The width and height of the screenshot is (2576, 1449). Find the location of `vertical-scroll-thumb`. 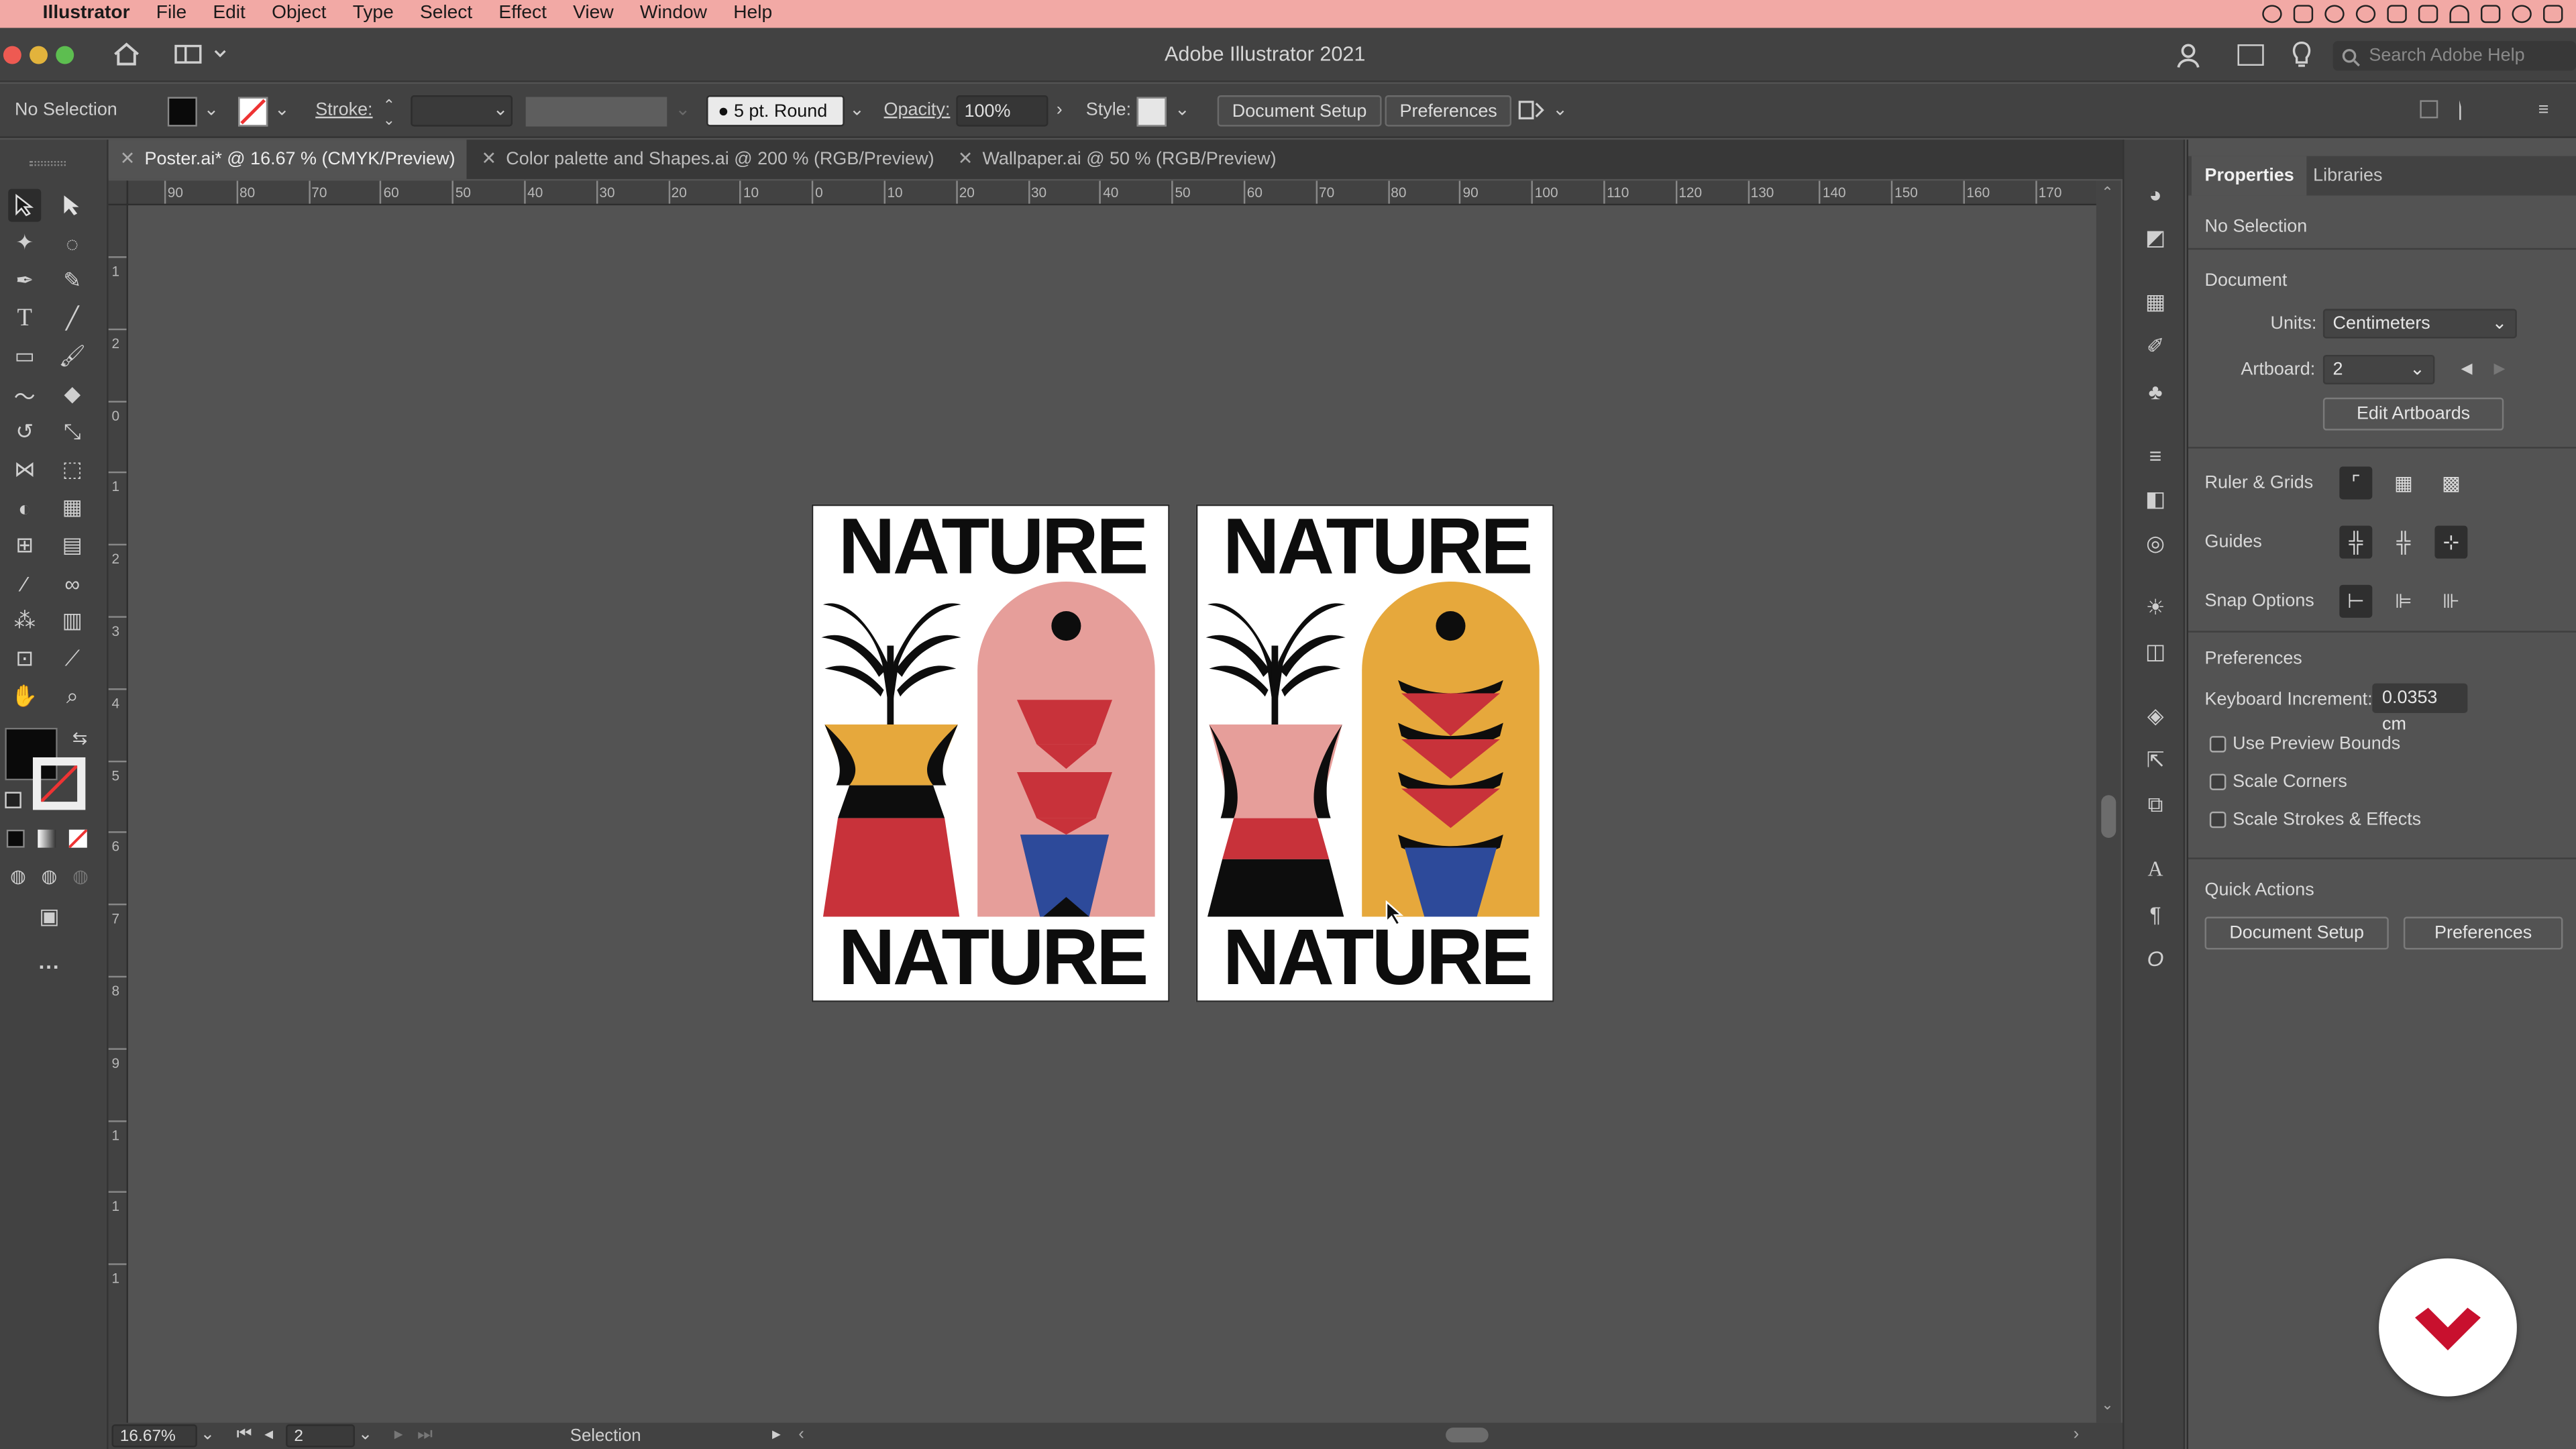

vertical-scroll-thumb is located at coordinates (2108, 816).